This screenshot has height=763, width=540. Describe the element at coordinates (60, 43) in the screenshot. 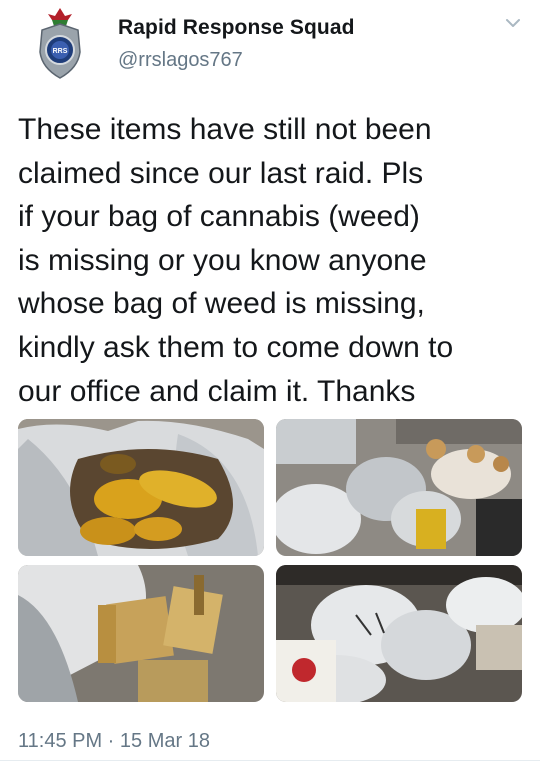

I see `police-badge-icon: RRS` at that location.